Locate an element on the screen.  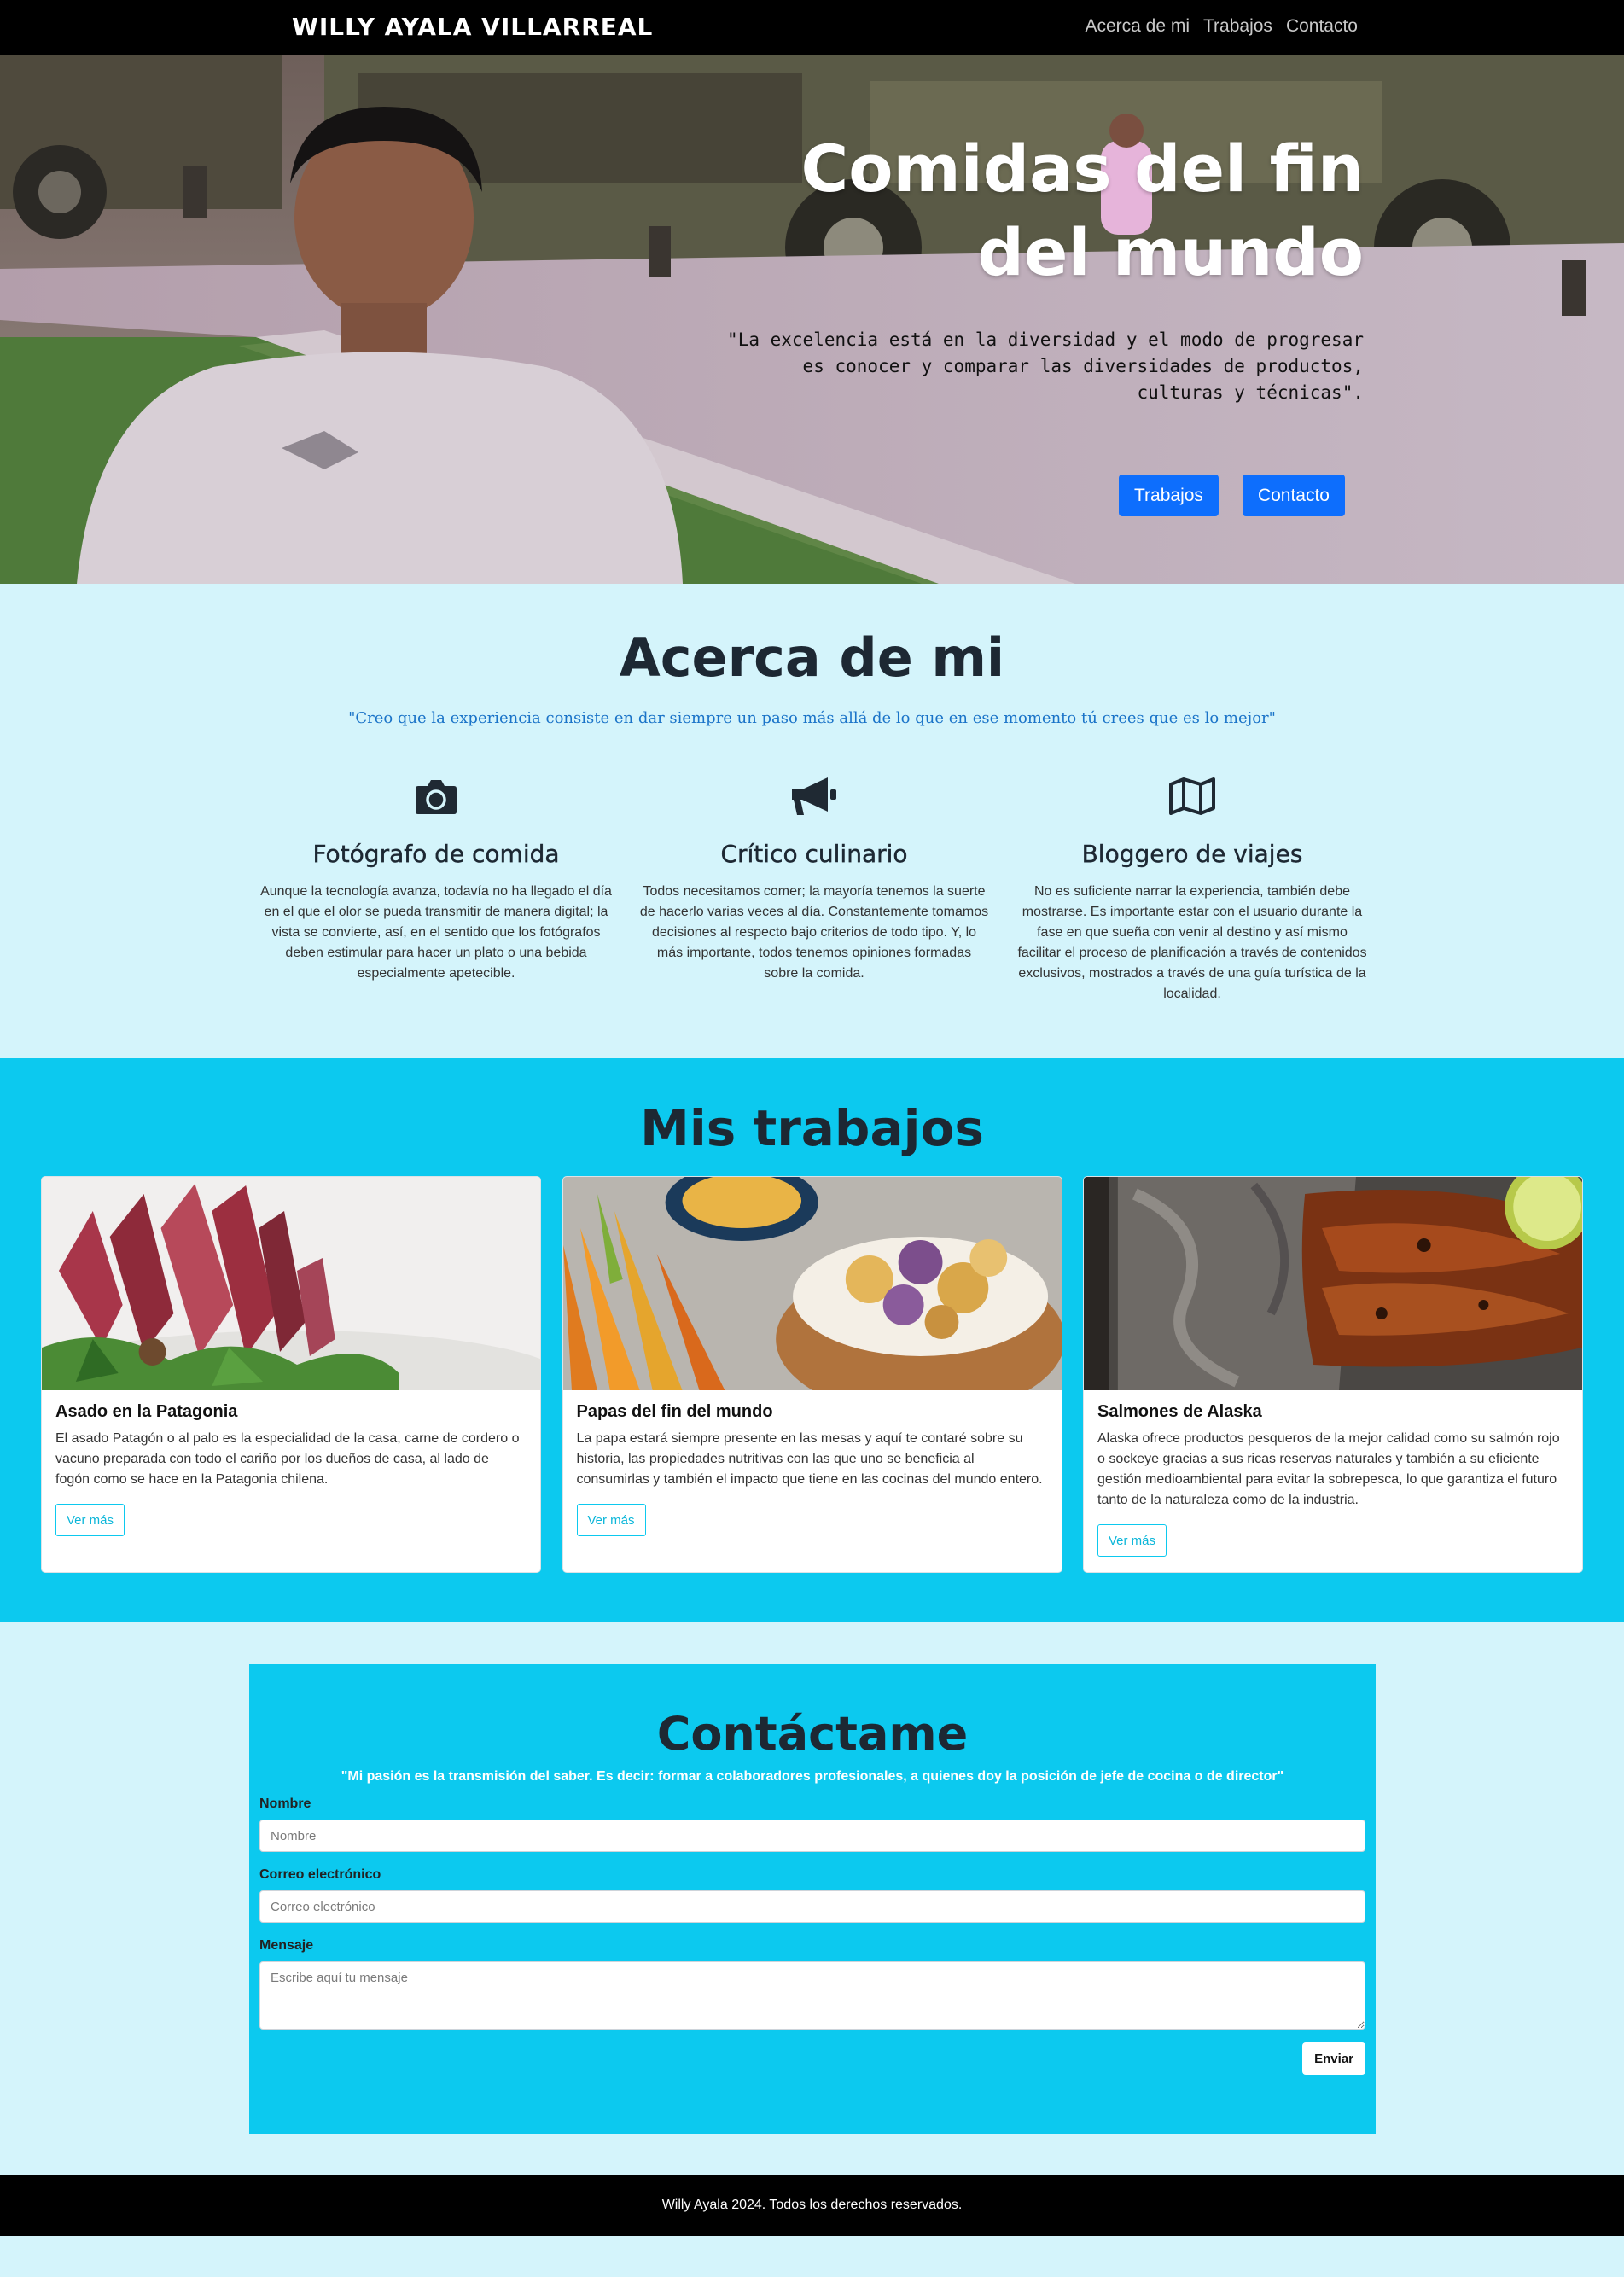
card-title: Salmones de Alaska is located at coordinates (1179, 1411).